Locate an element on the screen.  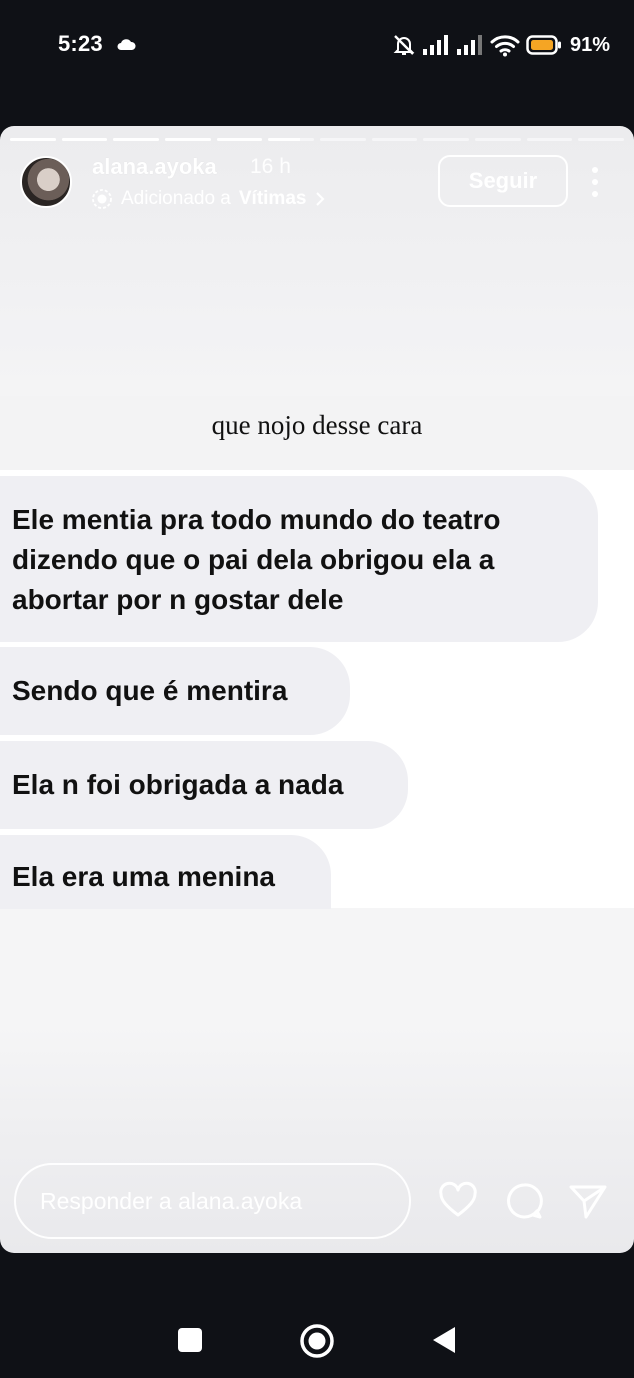
highlight-link: Adicionado a Vítimas is located at coordinates (208, 199).